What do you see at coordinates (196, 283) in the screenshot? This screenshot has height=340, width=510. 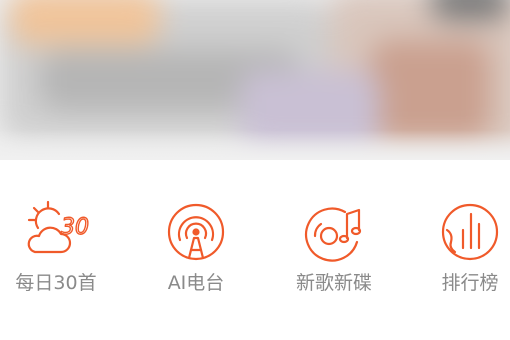 I see `quick-nav-label: AI电台` at bounding box center [196, 283].